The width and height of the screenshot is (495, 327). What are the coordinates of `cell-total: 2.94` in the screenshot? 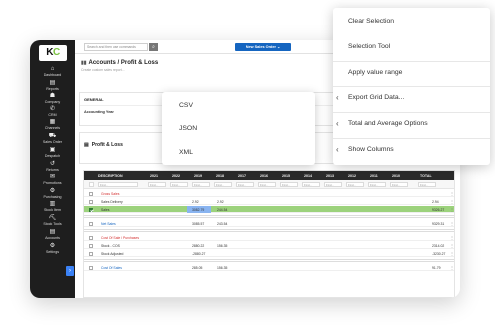 It's located at (435, 202).